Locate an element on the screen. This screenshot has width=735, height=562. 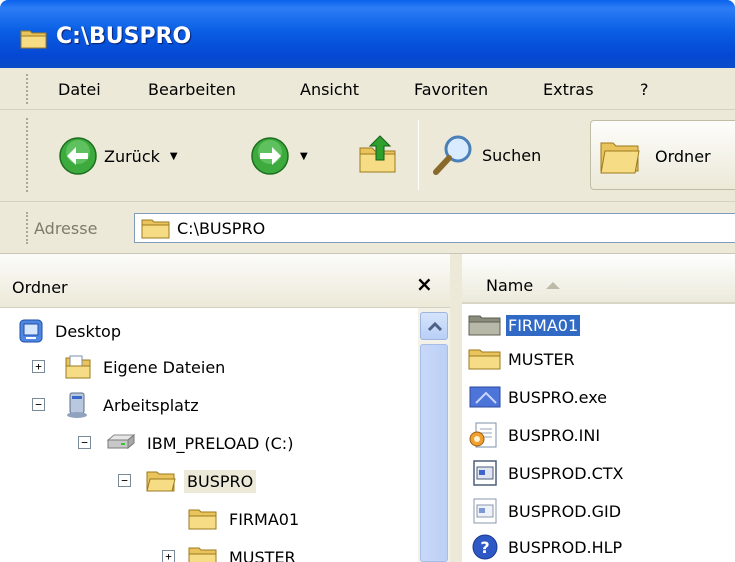
back-button: Zurück ▼ is located at coordinates (118, 156).